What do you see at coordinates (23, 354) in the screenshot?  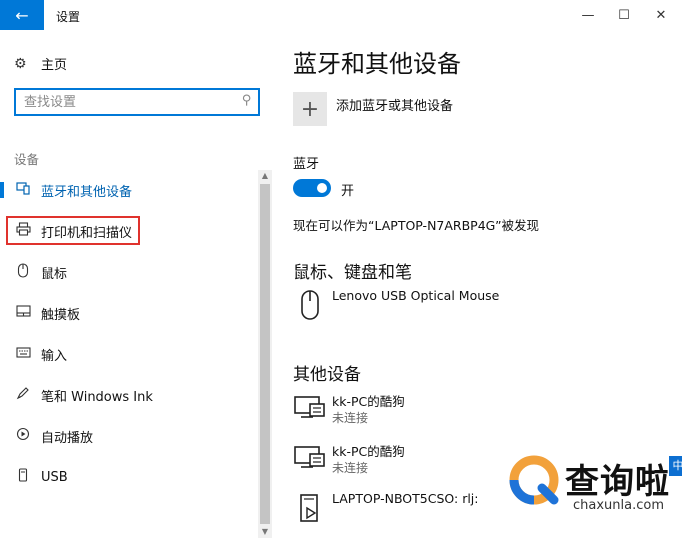 I see `keyboard-icon` at bounding box center [23, 354].